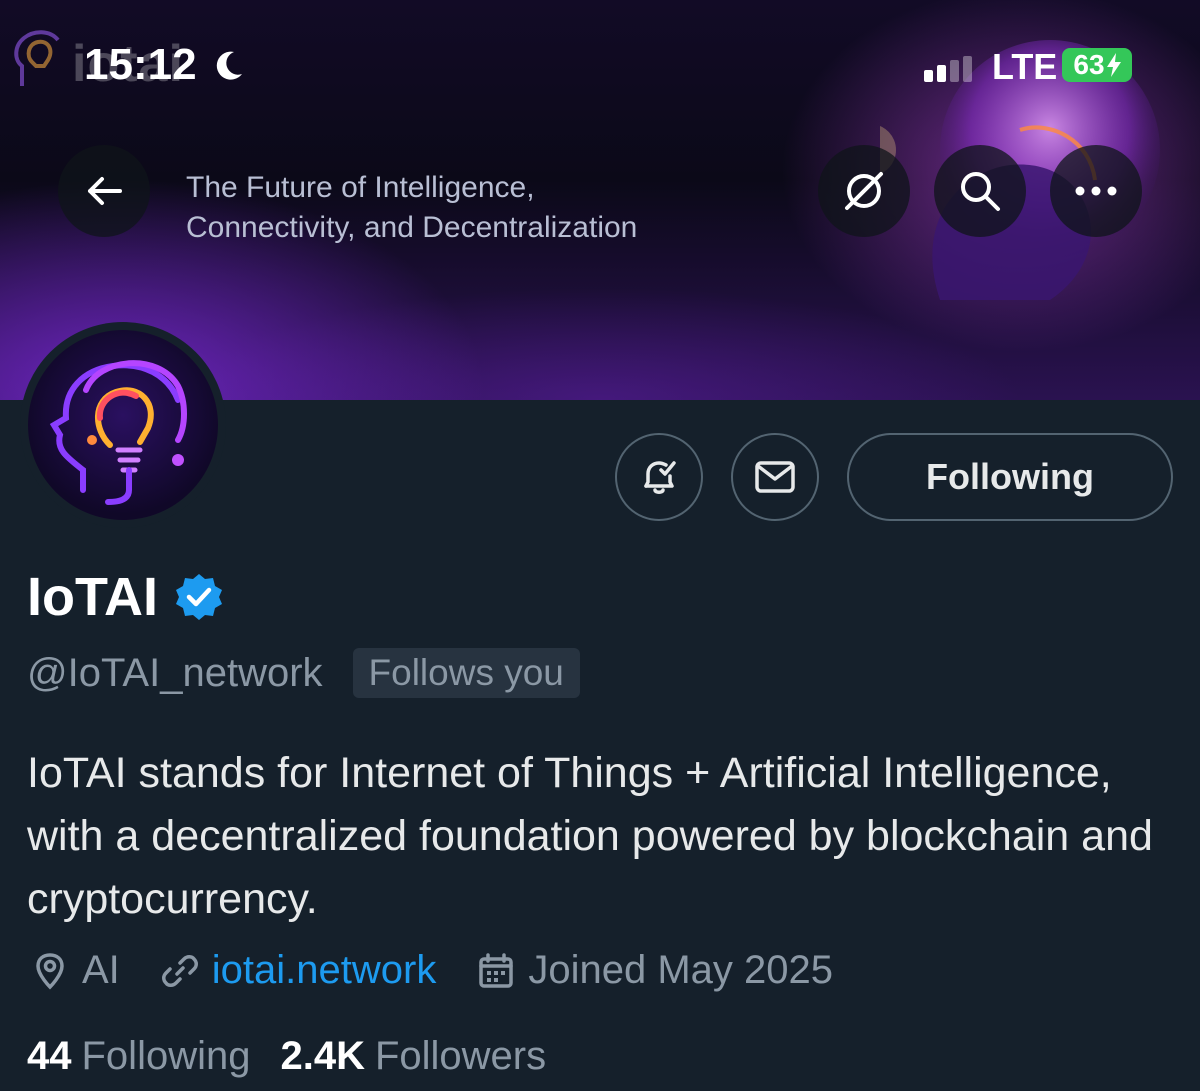 Image resolution: width=1200 pixels, height=1091 pixels. I want to click on banner-logo-icon, so click(37, 58).